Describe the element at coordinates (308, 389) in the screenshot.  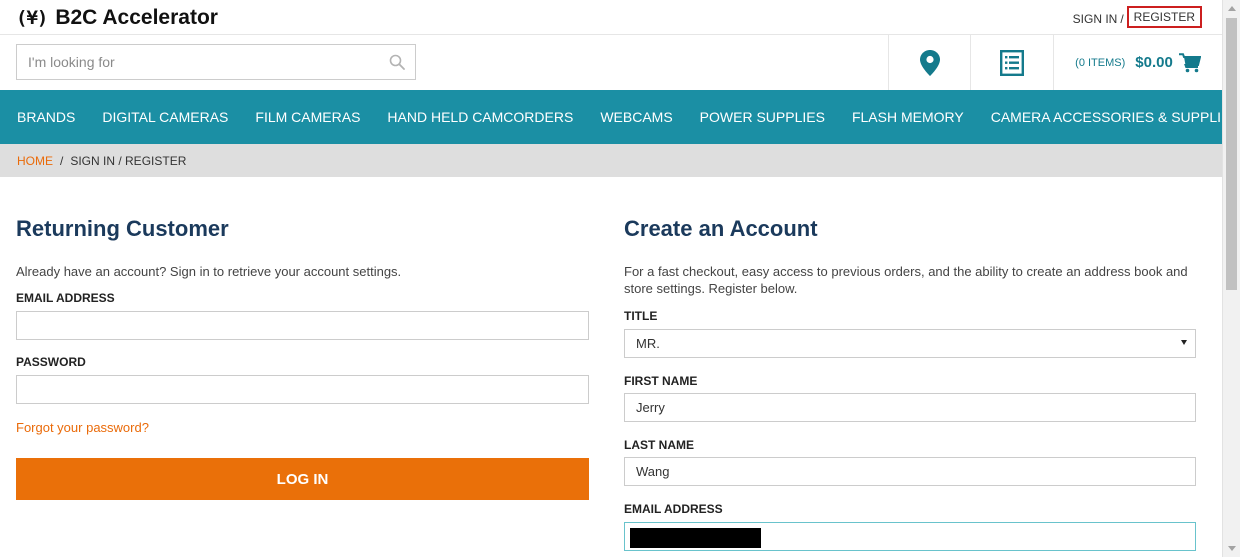
I see `password-input` at that location.